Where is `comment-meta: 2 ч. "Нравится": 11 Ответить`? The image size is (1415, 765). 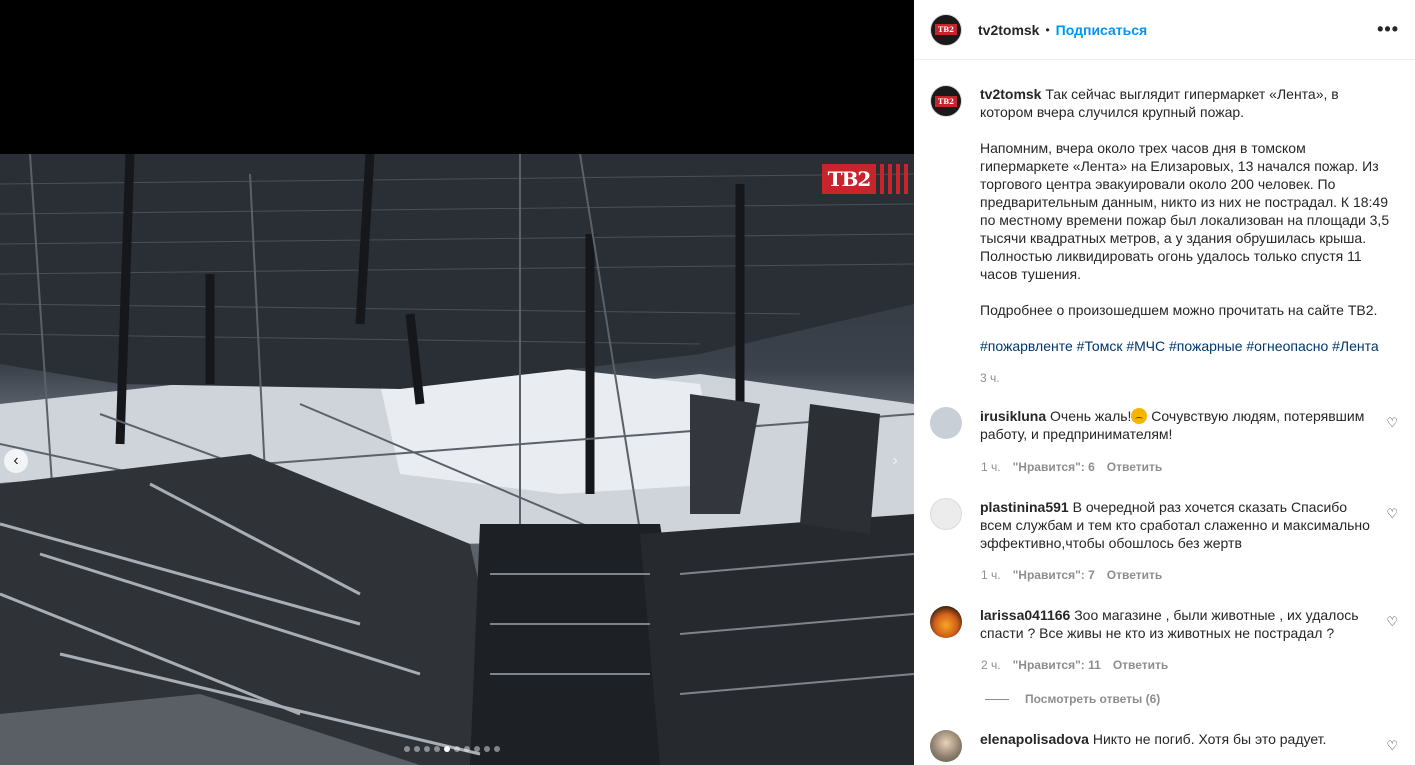 comment-meta: 2 ч. "Нравится": 11 Ответить is located at coordinates (1074, 665).